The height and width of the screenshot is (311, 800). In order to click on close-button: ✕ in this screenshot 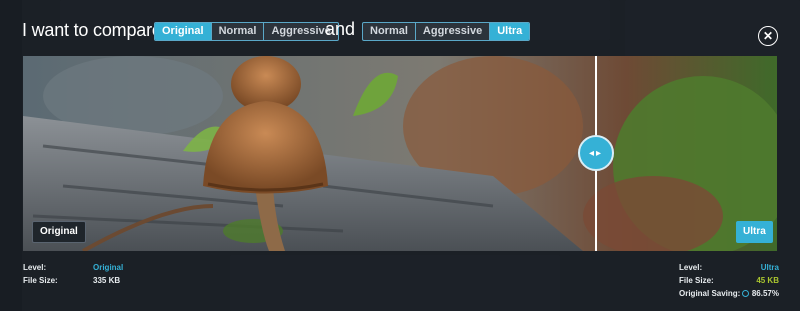, I will do `click(768, 36)`.